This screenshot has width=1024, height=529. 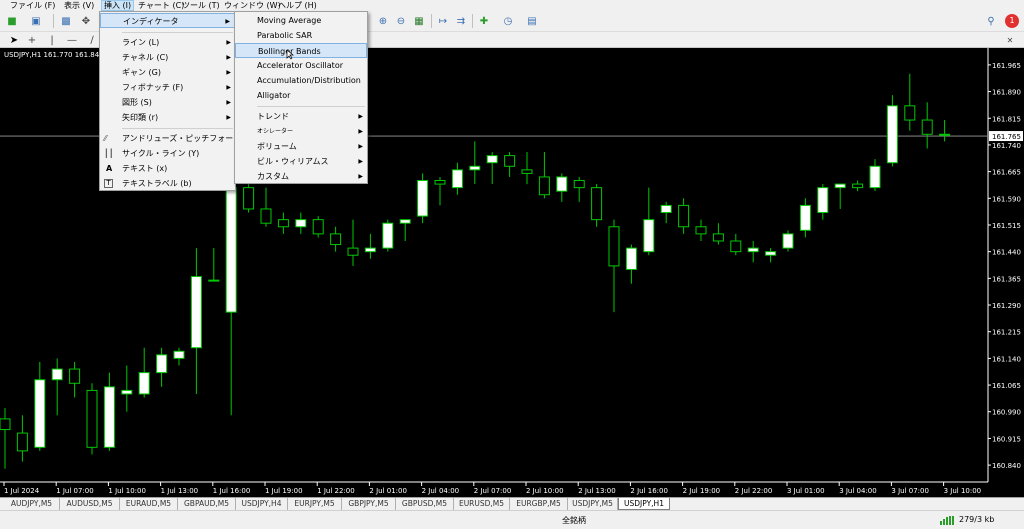 I want to click on zoom-in-icon: ⊕, so click(x=383, y=21).